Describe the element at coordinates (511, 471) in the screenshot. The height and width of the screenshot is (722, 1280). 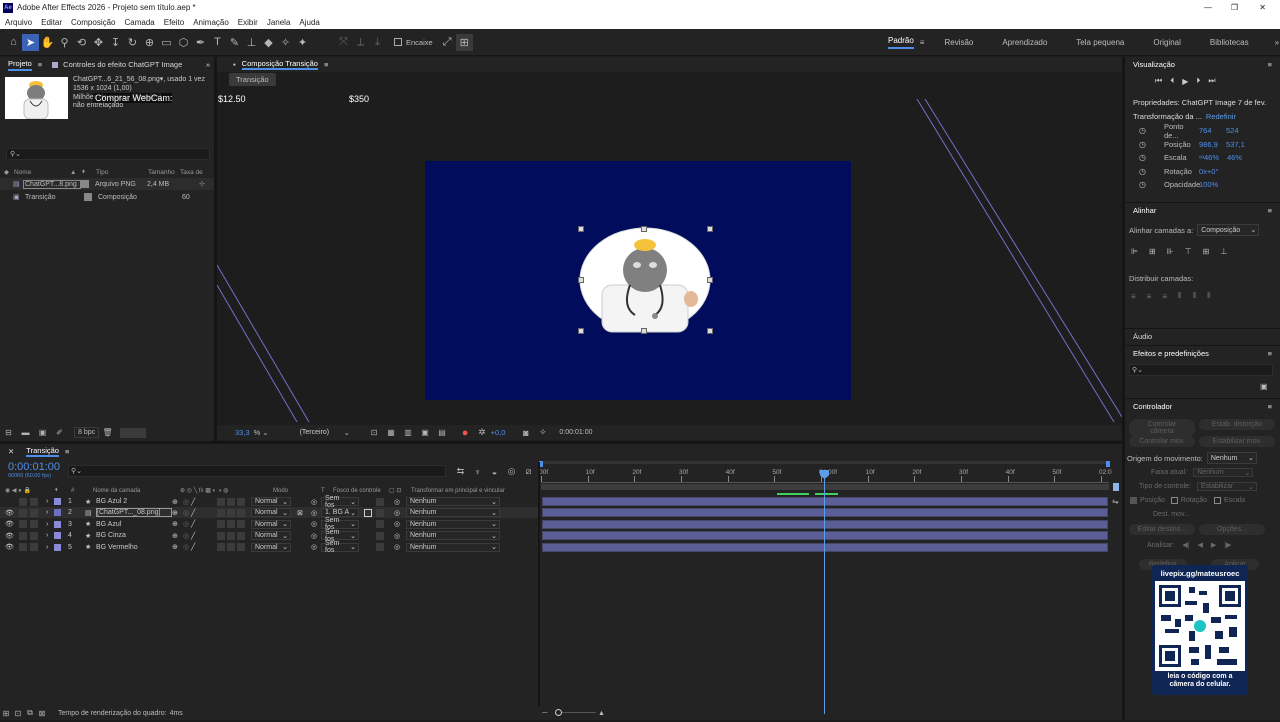
I see `motion-blur-icon: ◎` at that location.